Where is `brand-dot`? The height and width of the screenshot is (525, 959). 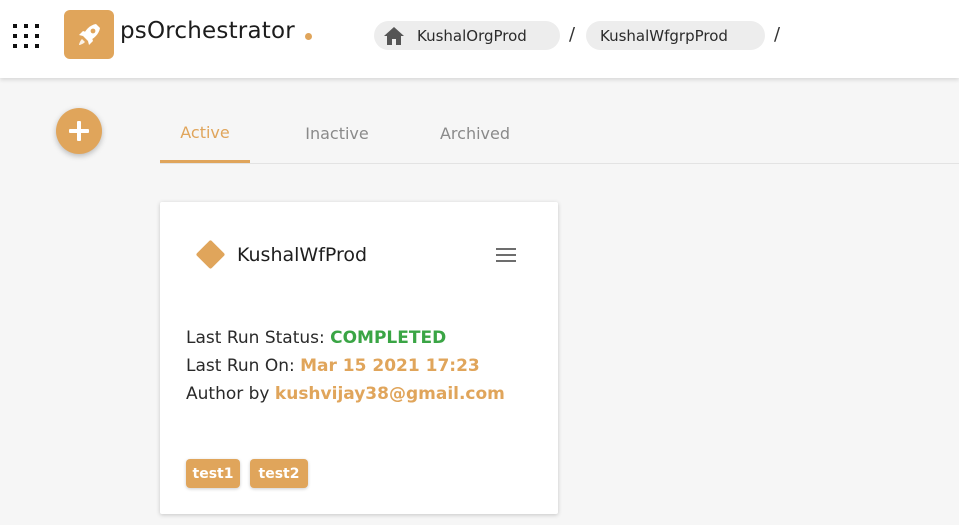 brand-dot is located at coordinates (308, 36).